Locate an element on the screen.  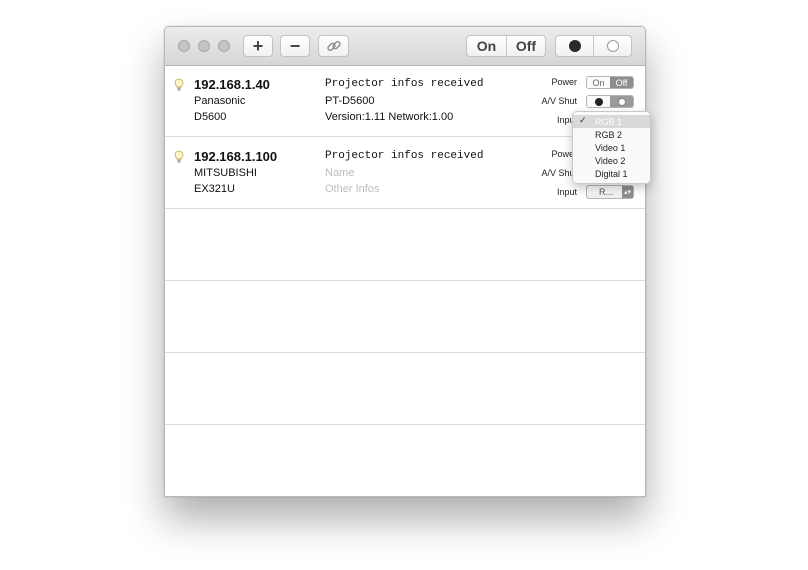
input-option-label: Digital 1 is located at coordinates (611, 173).